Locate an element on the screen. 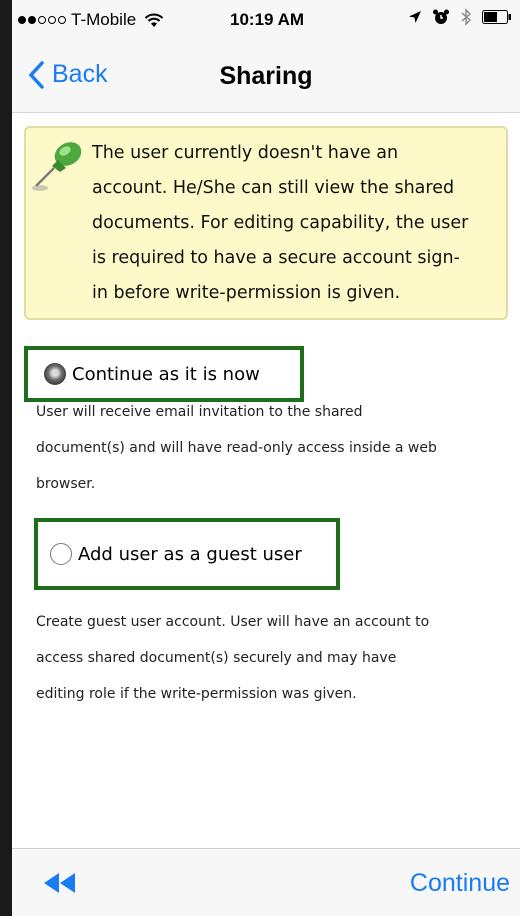  bluetooth-icon is located at coordinates (466, 17).